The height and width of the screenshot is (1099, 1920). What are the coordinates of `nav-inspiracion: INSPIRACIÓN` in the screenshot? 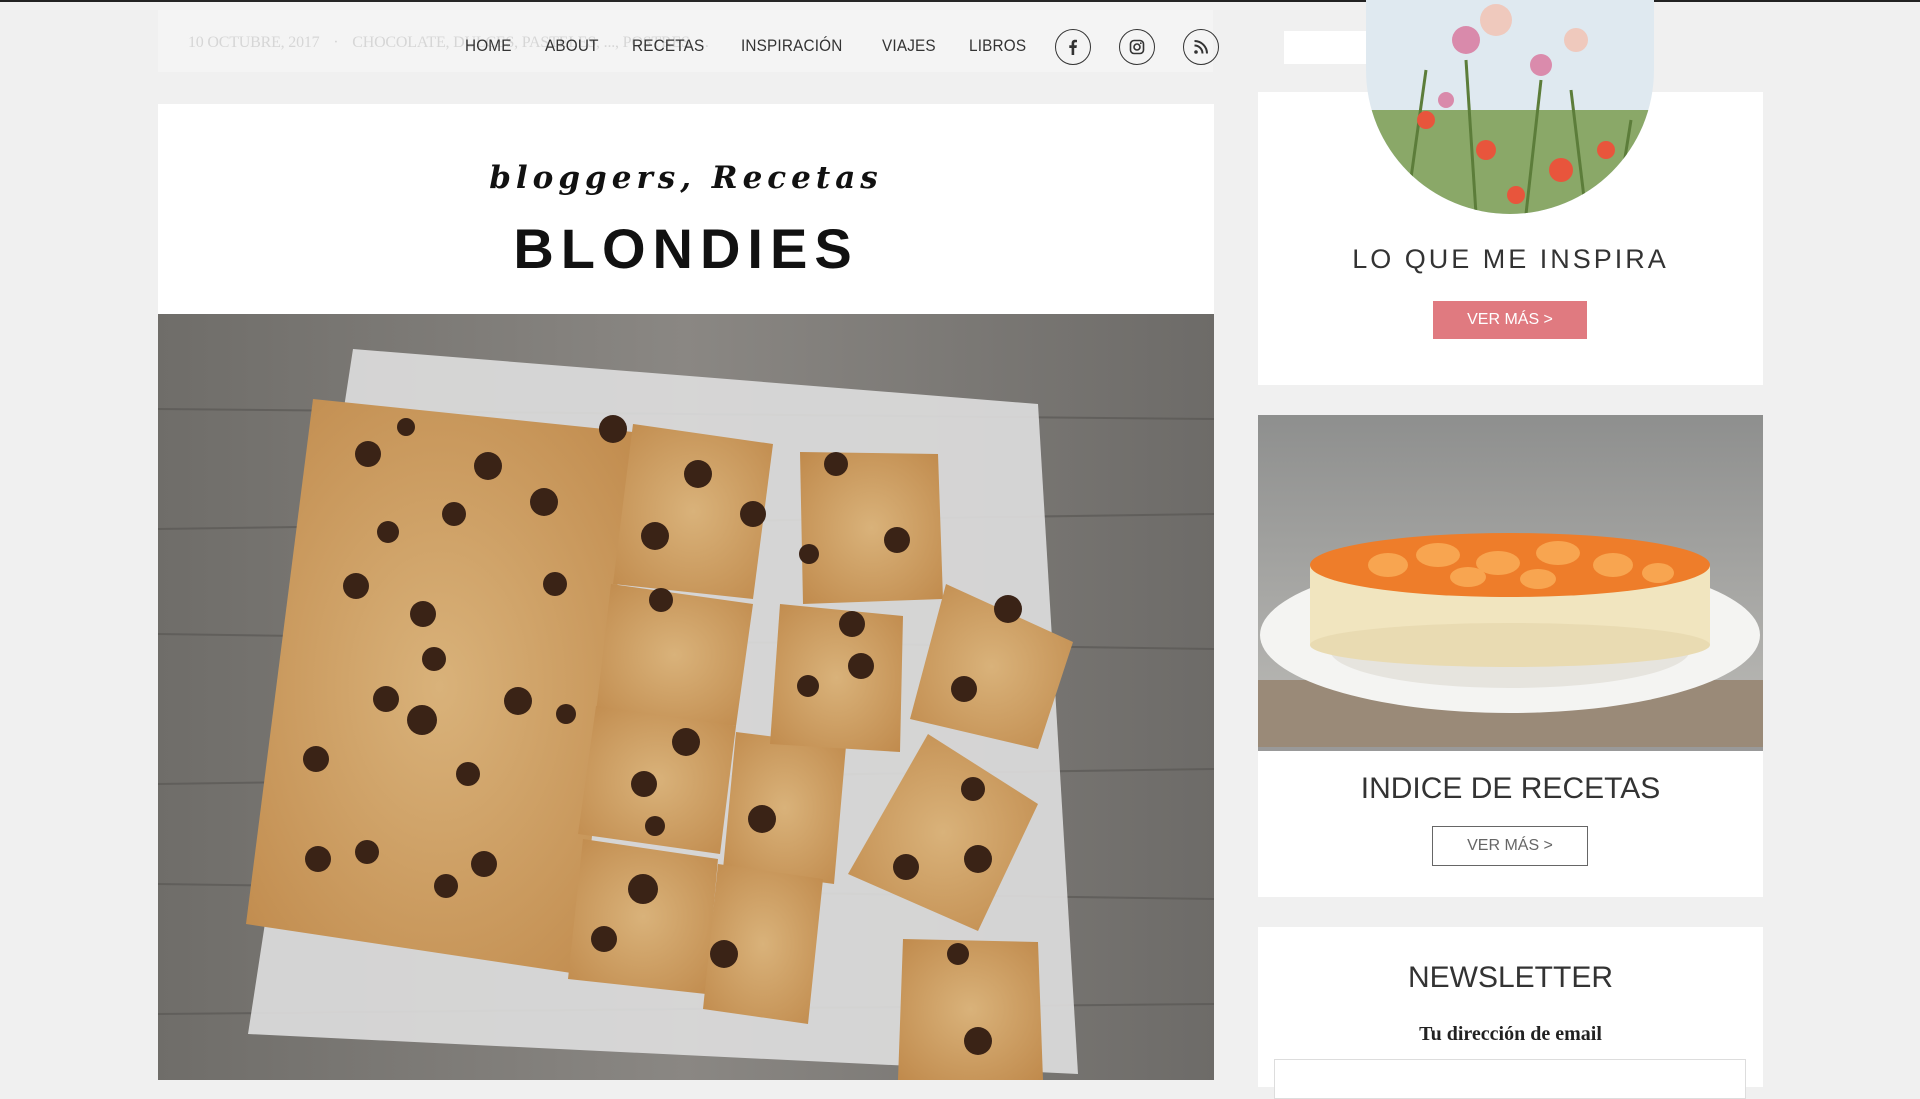 It's located at (791, 46).